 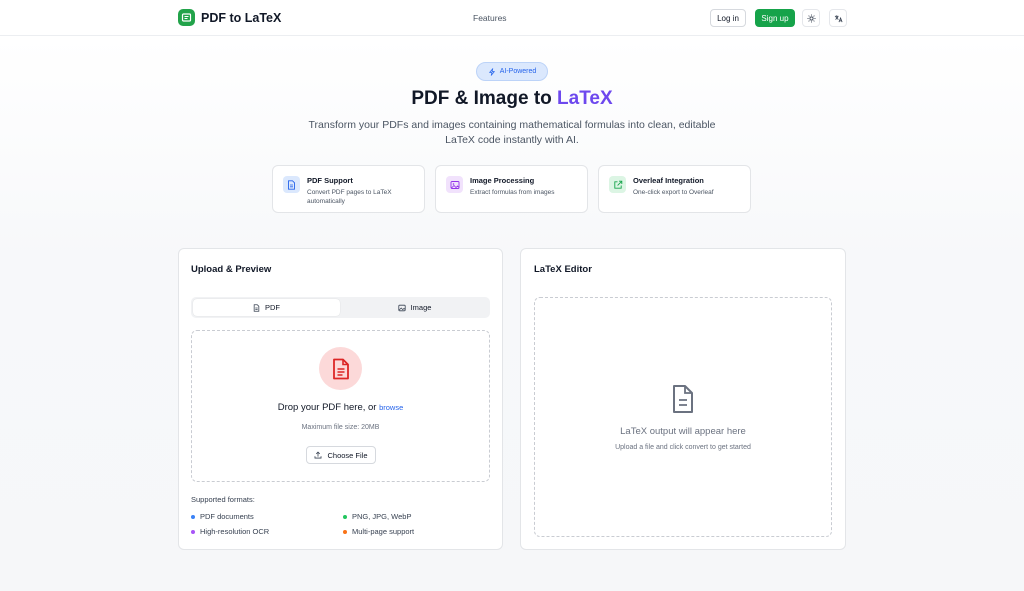 I want to click on latex-output-area, so click(x=683, y=417).